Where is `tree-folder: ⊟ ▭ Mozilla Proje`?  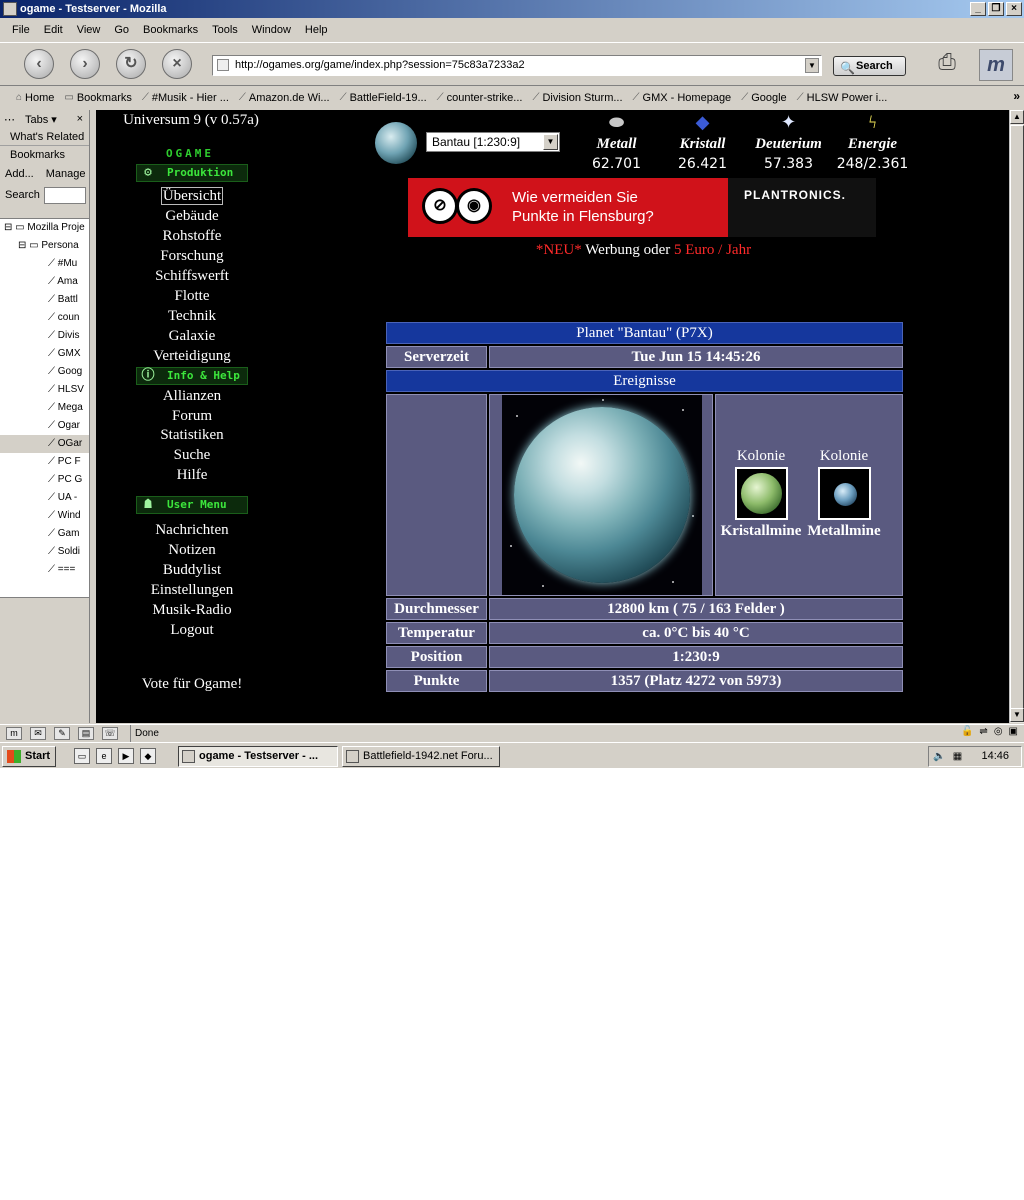 tree-folder: ⊟ ▭ Mozilla Proje is located at coordinates (44, 228).